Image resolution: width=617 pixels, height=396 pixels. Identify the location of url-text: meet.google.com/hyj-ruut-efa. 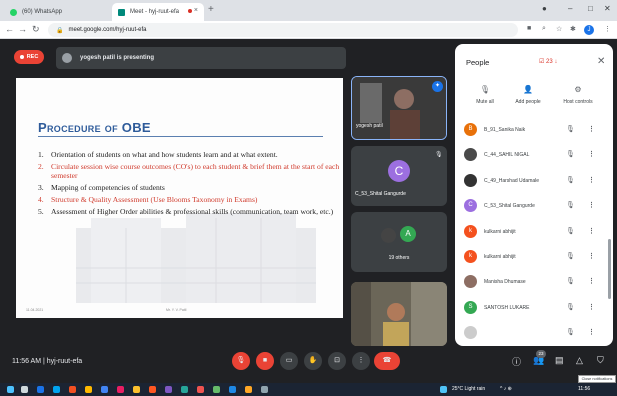
(107, 30).